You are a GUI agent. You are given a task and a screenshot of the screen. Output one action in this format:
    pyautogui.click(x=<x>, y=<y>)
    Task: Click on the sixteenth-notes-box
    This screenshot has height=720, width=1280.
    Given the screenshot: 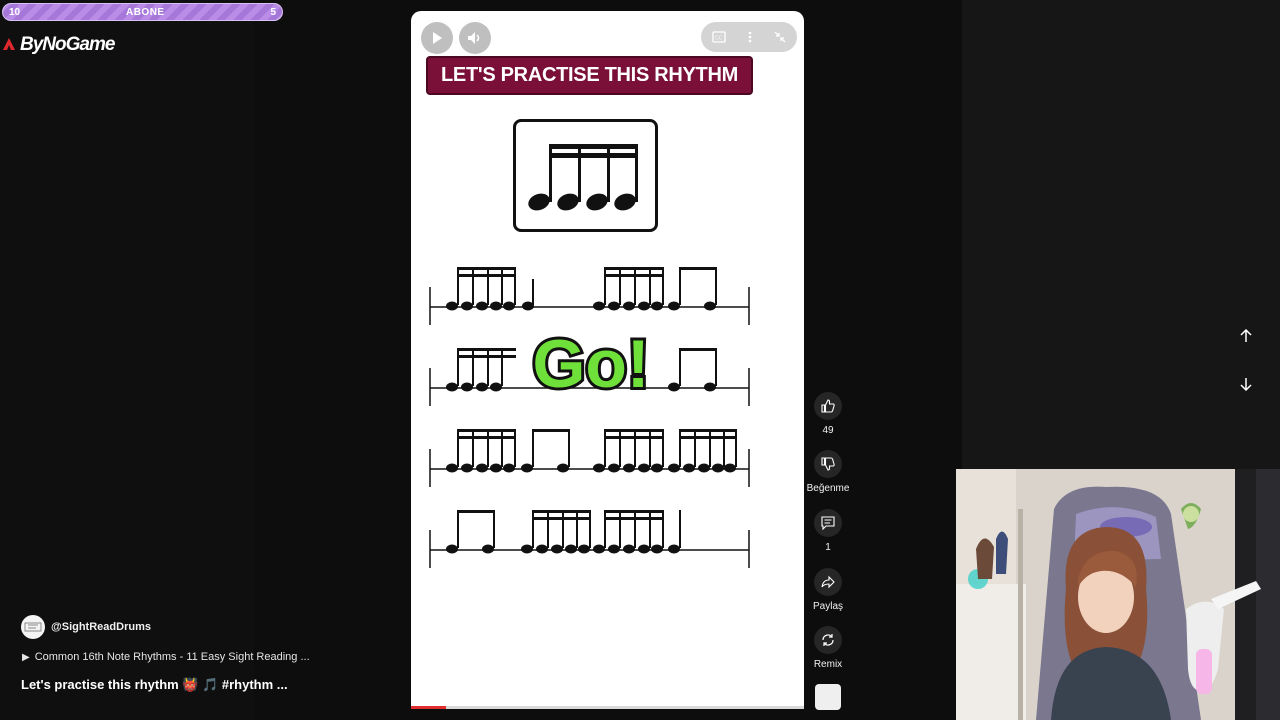 What is the action you would take?
    pyautogui.click(x=585, y=175)
    